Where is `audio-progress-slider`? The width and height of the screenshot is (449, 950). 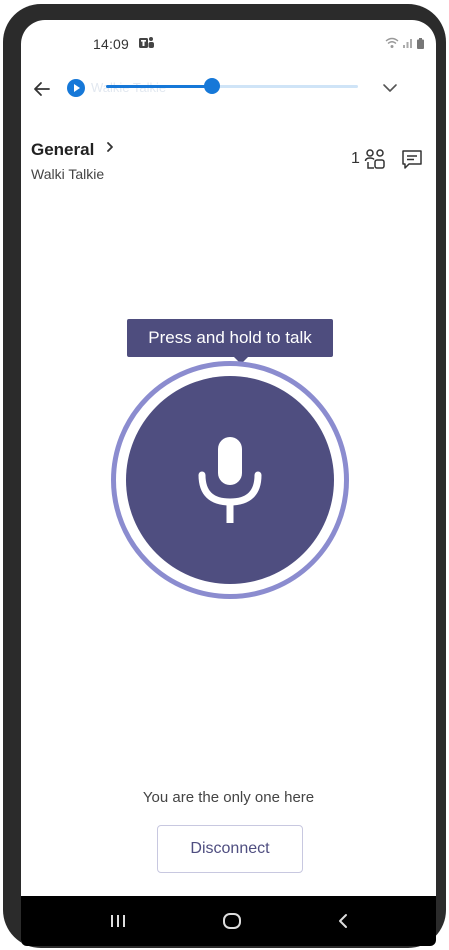 audio-progress-slider is located at coordinates (232, 86).